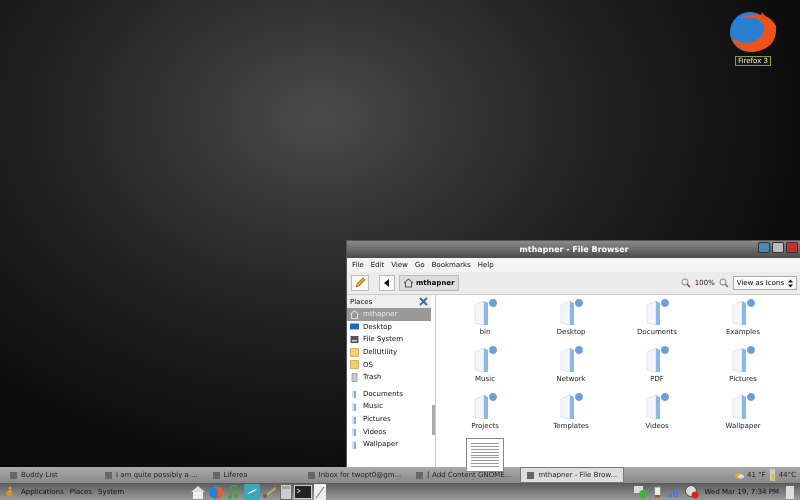 The image size is (800, 500). What do you see at coordinates (354, 327) in the screenshot?
I see `desktop-icon` at bounding box center [354, 327].